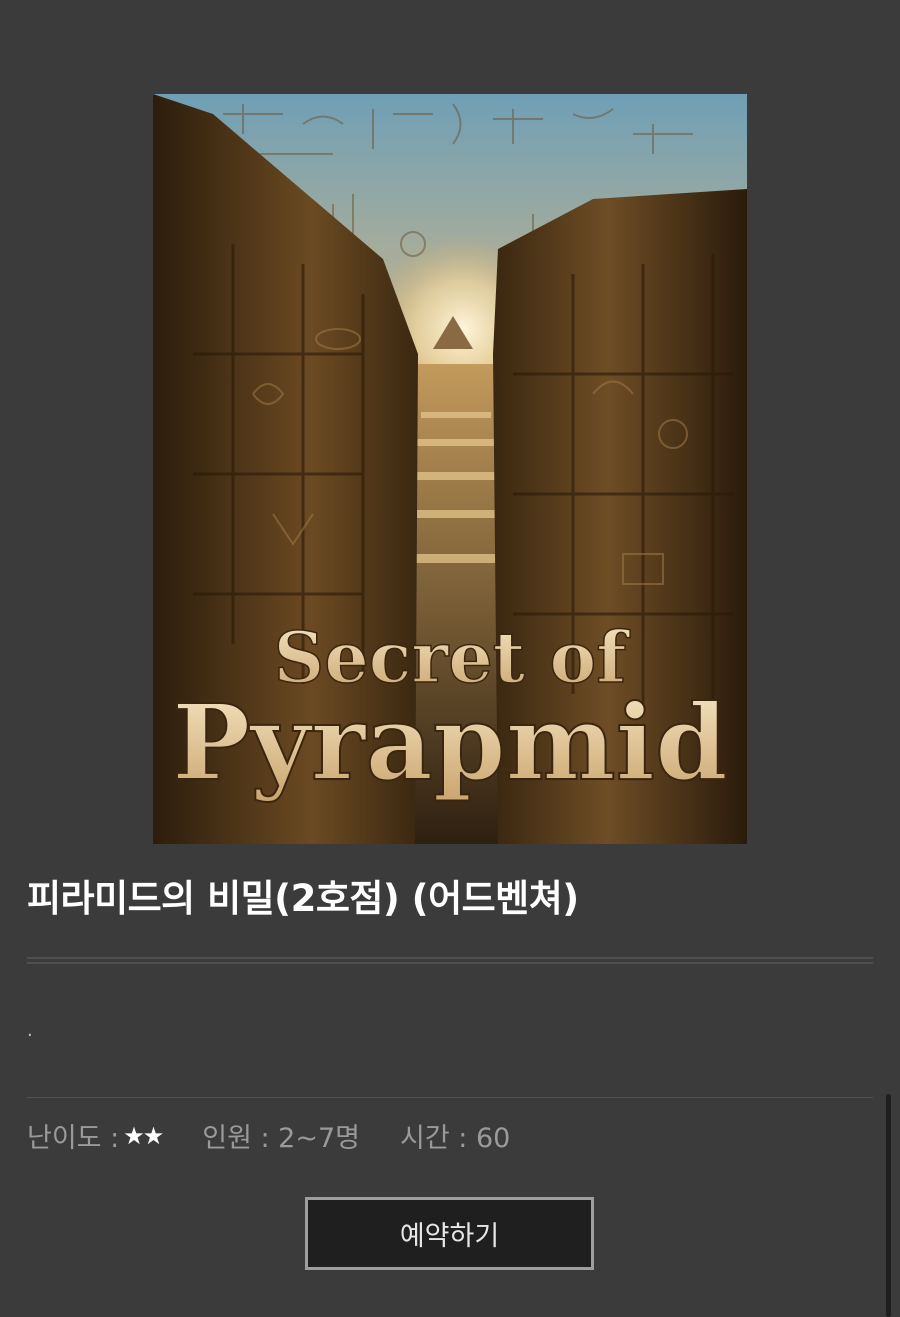 This screenshot has height=1317, width=900. I want to click on difficulty-info: 난이도 : ★★, so click(95, 1135).